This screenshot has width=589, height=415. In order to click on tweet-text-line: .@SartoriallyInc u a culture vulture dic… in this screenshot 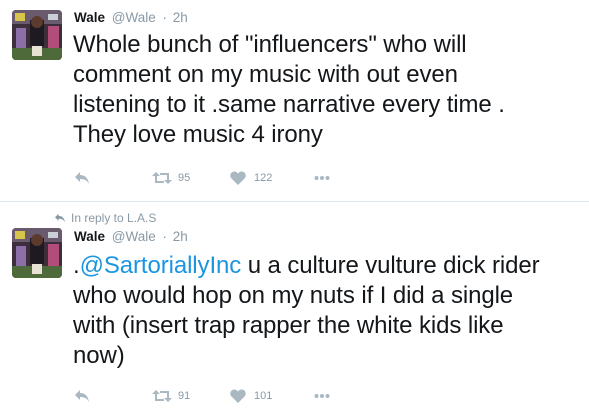, I will do `click(328, 266)`.